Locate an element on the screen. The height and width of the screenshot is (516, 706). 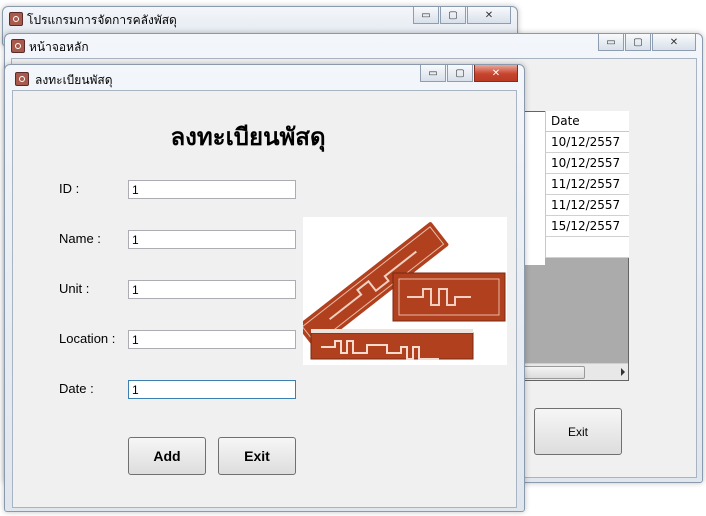
form-heading: ลงทะเบียนพัสดุ is located at coordinates (248, 137).